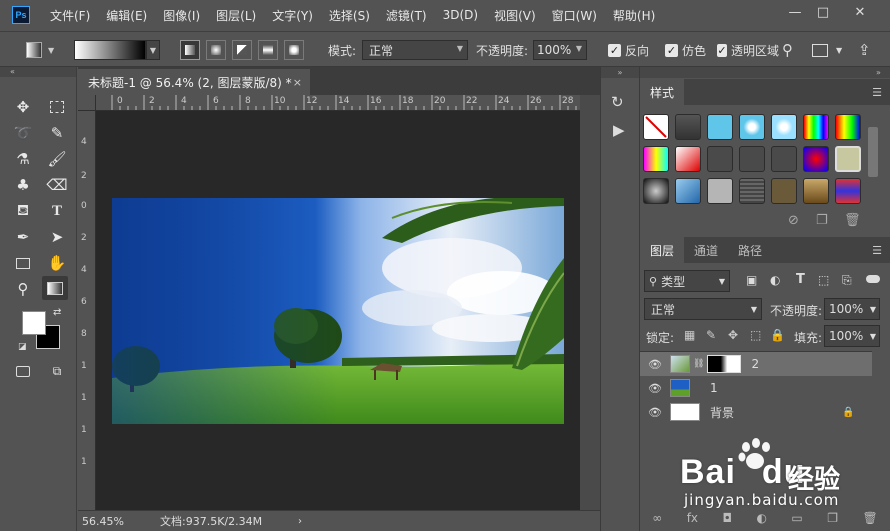  What do you see at coordinates (190, 50) in the screenshot?
I see `linear-gradient-button` at bounding box center [190, 50].